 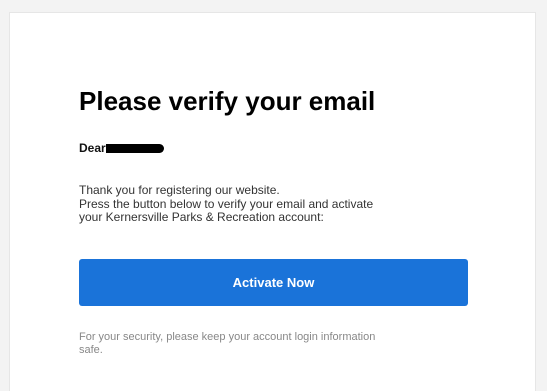 I want to click on security-line: safe., so click(x=91, y=349).